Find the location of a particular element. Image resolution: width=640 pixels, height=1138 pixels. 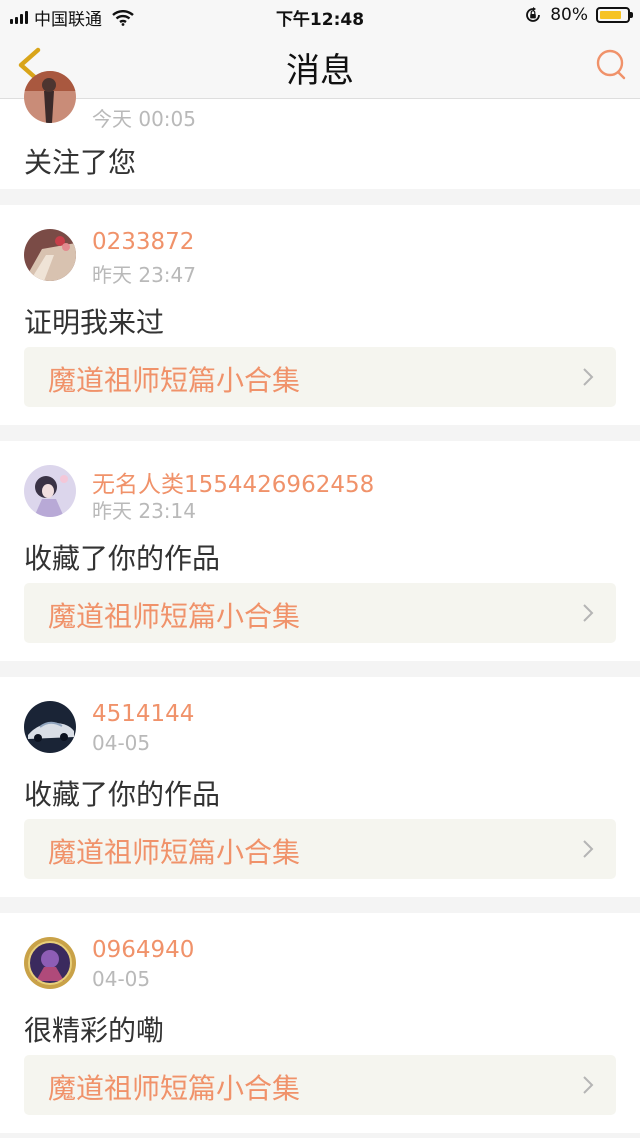

battery-percent: 80% is located at coordinates (569, 15).